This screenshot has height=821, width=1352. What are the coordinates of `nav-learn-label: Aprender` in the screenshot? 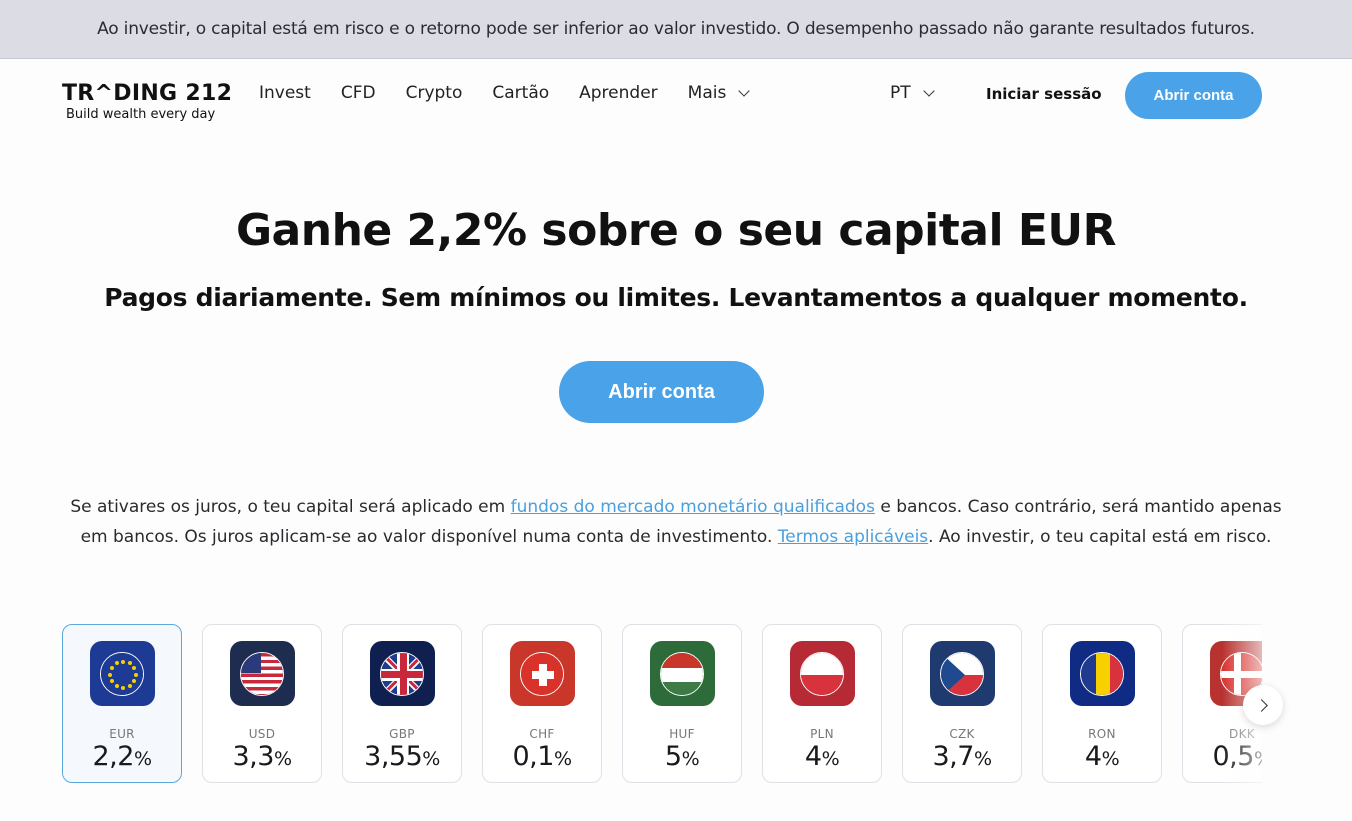 It's located at (618, 93).